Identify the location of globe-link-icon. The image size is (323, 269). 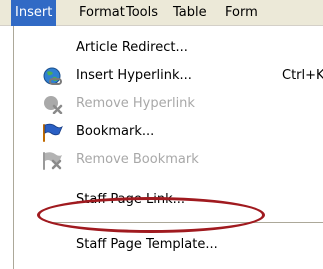
(52, 76).